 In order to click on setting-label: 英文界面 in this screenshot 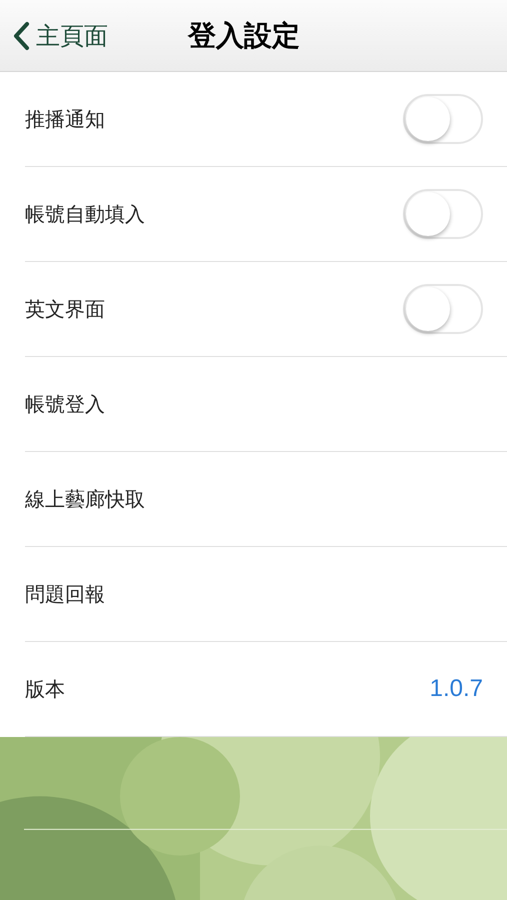, I will do `click(65, 309)`.